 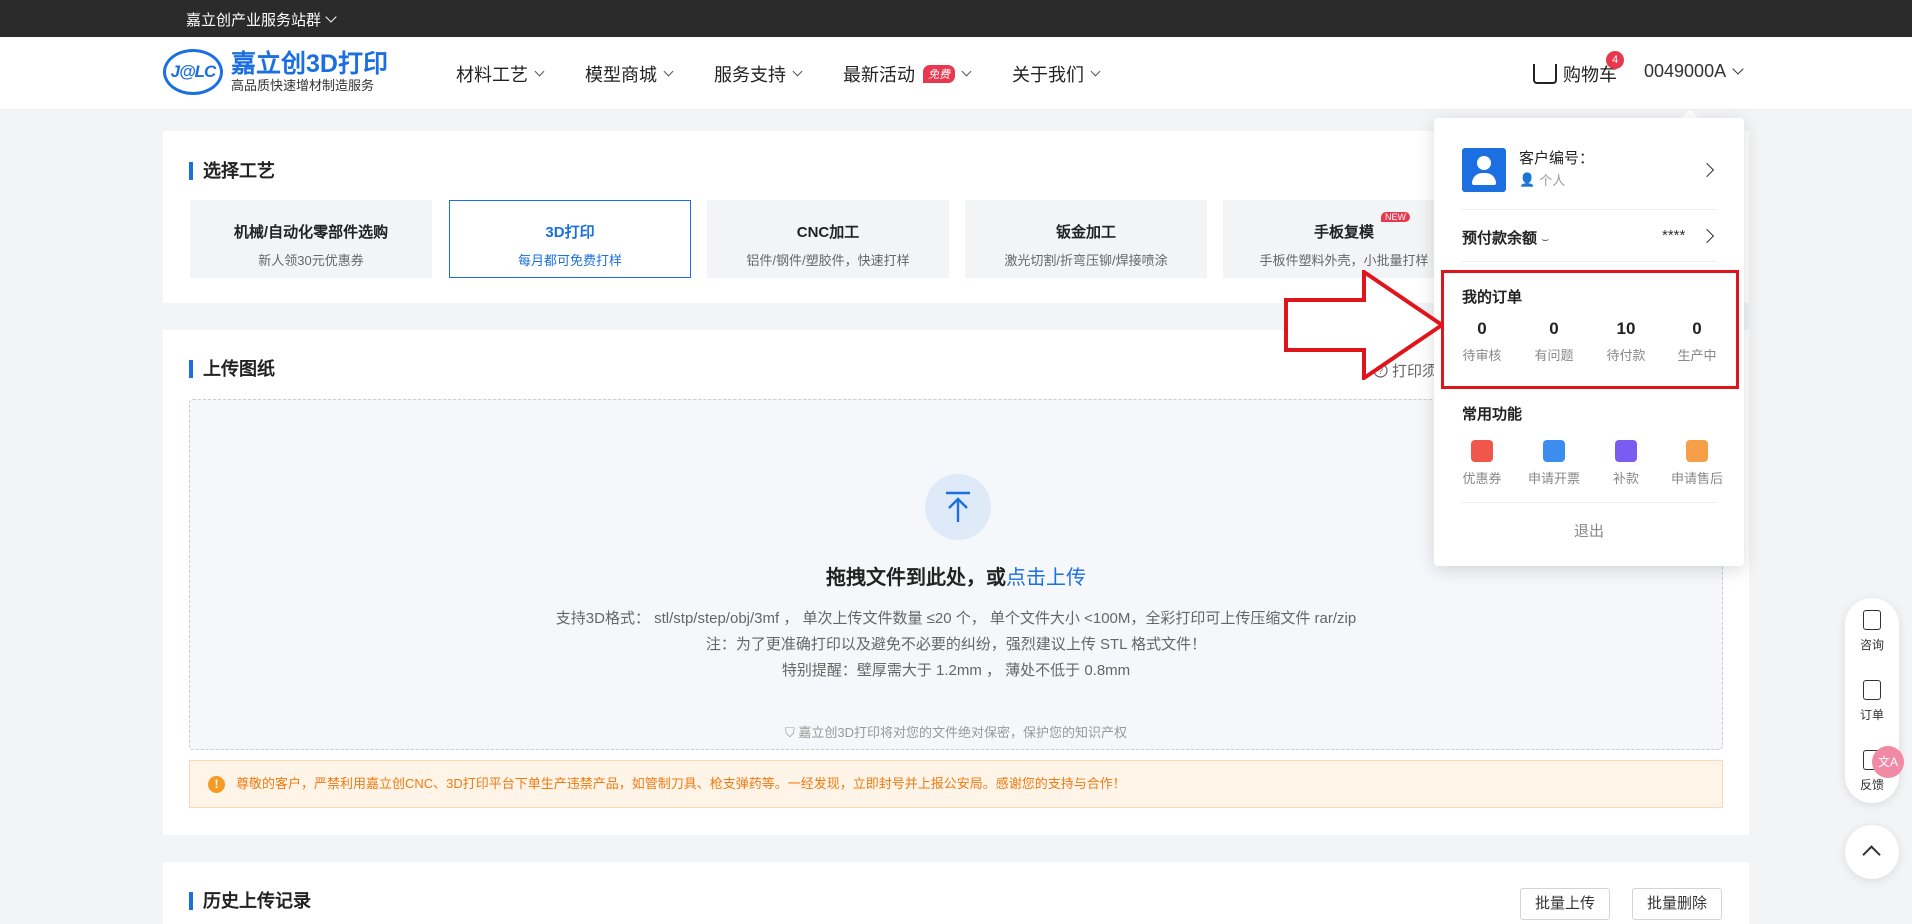 I want to click on process-option-prototype: 手板复模 手板件塑料外壳，小批量打样 NEW, so click(x=1344, y=239).